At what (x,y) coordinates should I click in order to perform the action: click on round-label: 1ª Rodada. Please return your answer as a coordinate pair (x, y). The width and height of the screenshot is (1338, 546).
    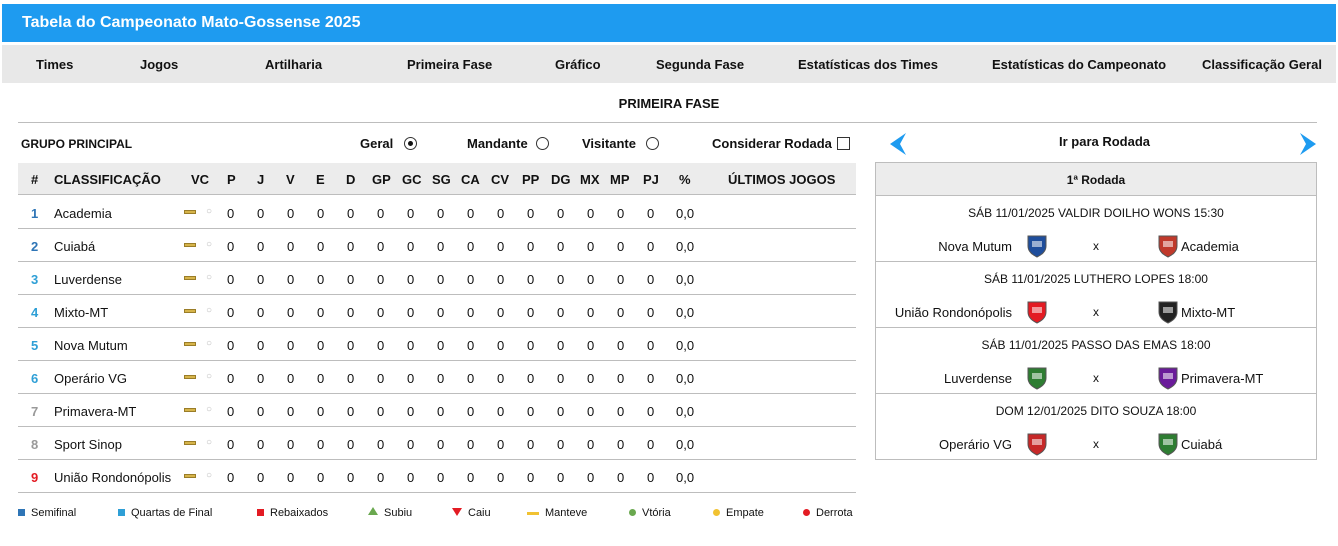
    Looking at the image, I should click on (1096, 180).